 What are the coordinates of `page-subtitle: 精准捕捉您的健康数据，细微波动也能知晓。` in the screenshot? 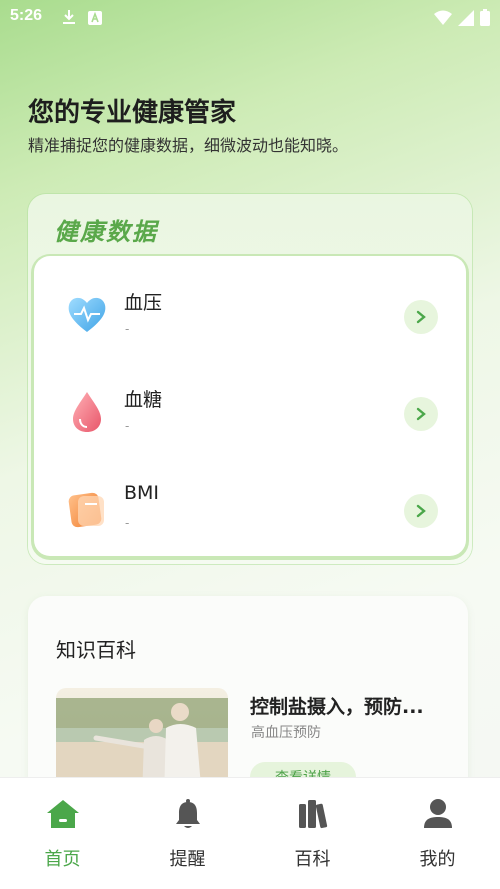 It's located at (188, 145).